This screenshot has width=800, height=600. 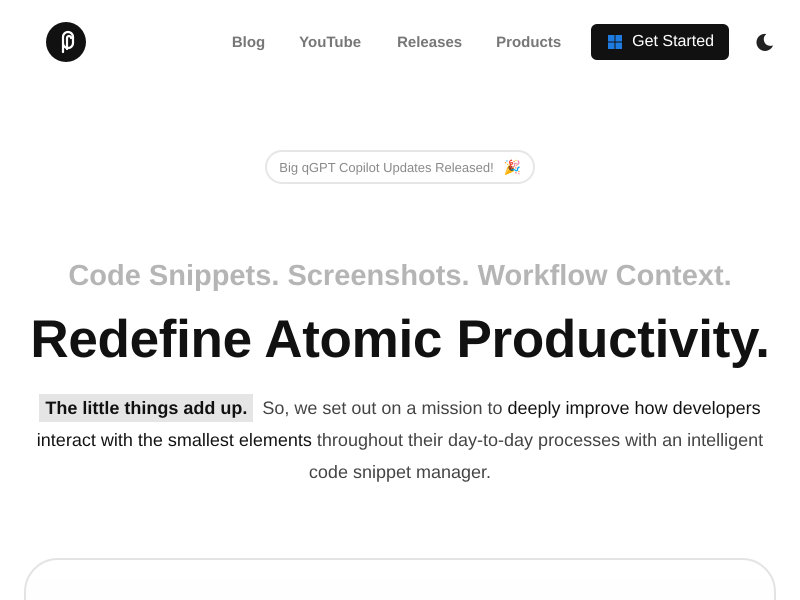 I want to click on get-started-button: Get Started, so click(x=660, y=42).